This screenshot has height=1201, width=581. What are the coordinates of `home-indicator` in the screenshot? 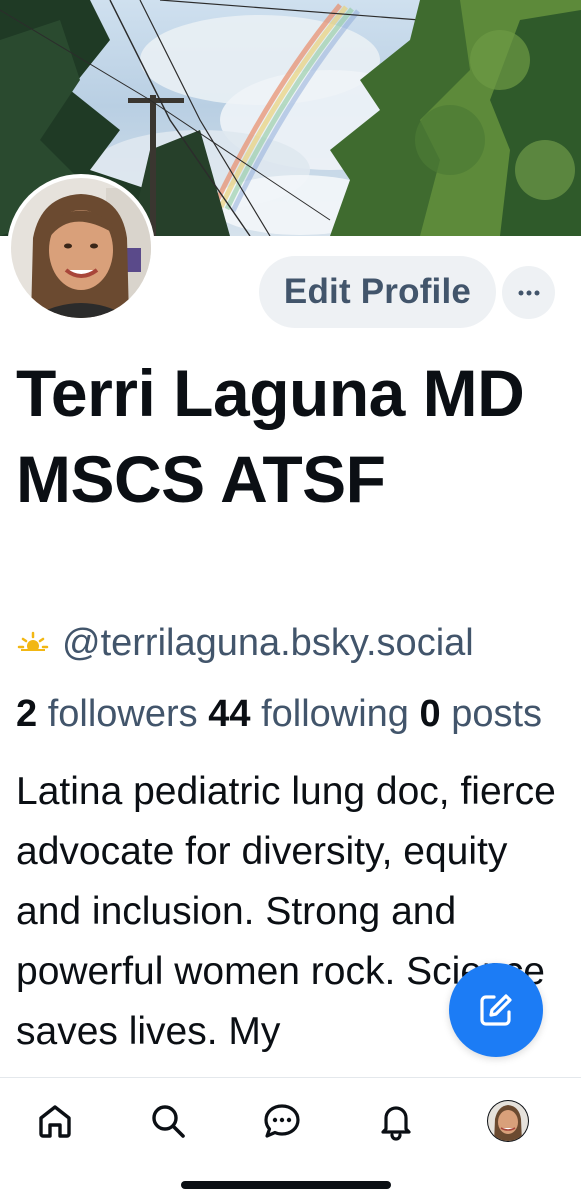 It's located at (286, 1185).